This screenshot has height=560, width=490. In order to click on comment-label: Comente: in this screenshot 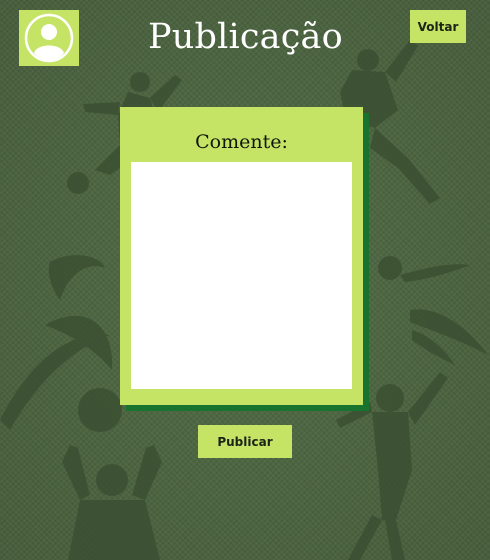, I will do `click(241, 142)`.